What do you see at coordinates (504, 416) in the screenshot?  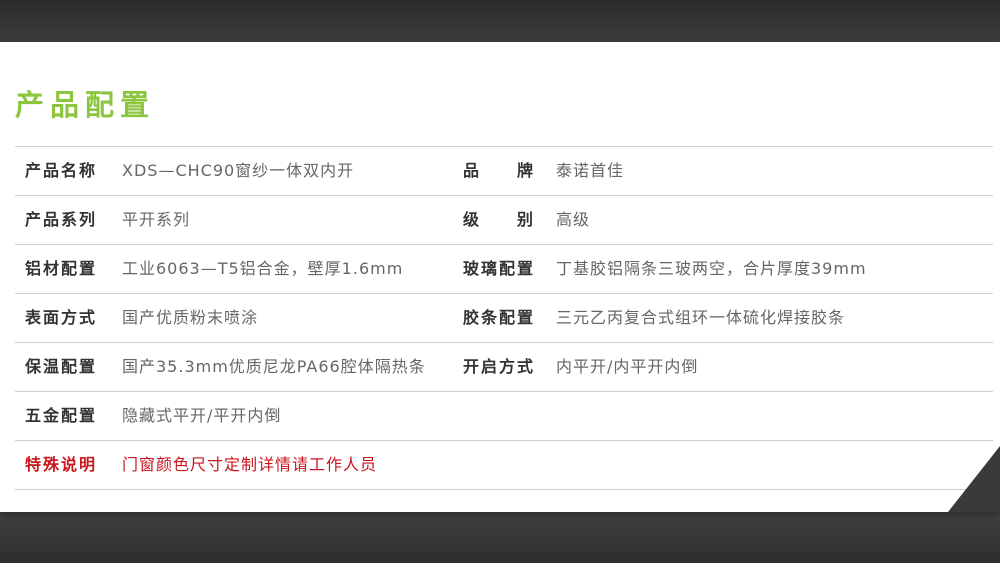 I see `table-row-hardware: 五金配置 隐藏式平开/平开内倒` at bounding box center [504, 416].